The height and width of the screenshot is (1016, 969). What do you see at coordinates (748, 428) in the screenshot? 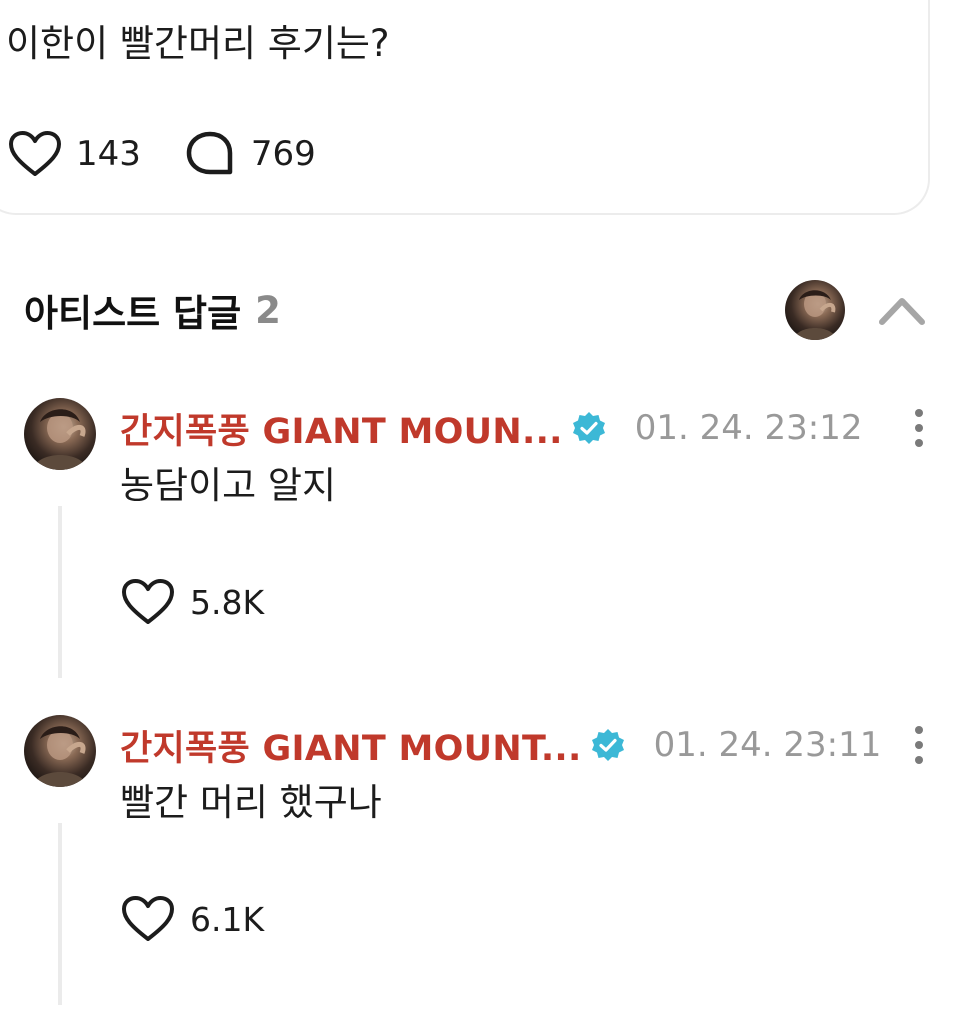
I see `reply-time: 01. 24. 23:12` at bounding box center [748, 428].